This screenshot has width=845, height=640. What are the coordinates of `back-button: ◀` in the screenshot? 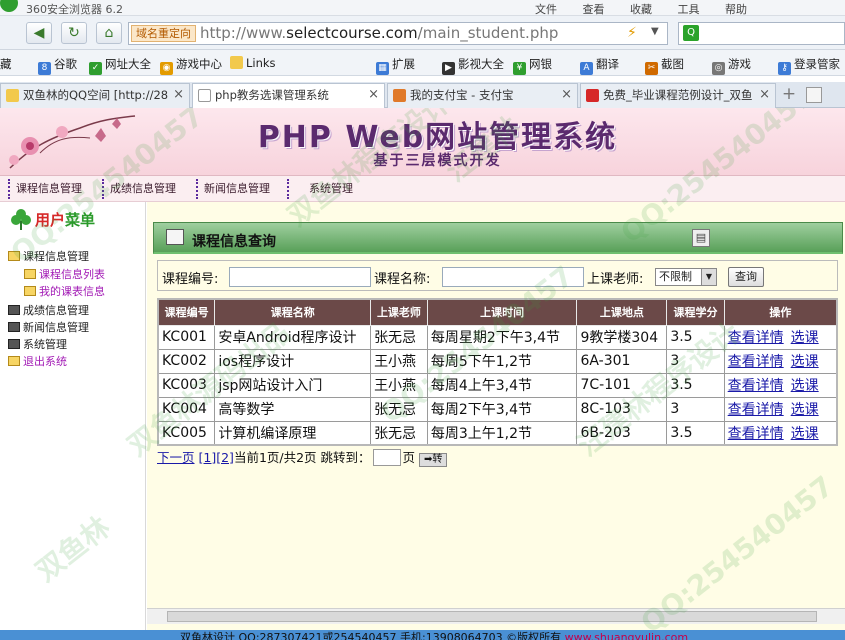 It's located at (39, 33).